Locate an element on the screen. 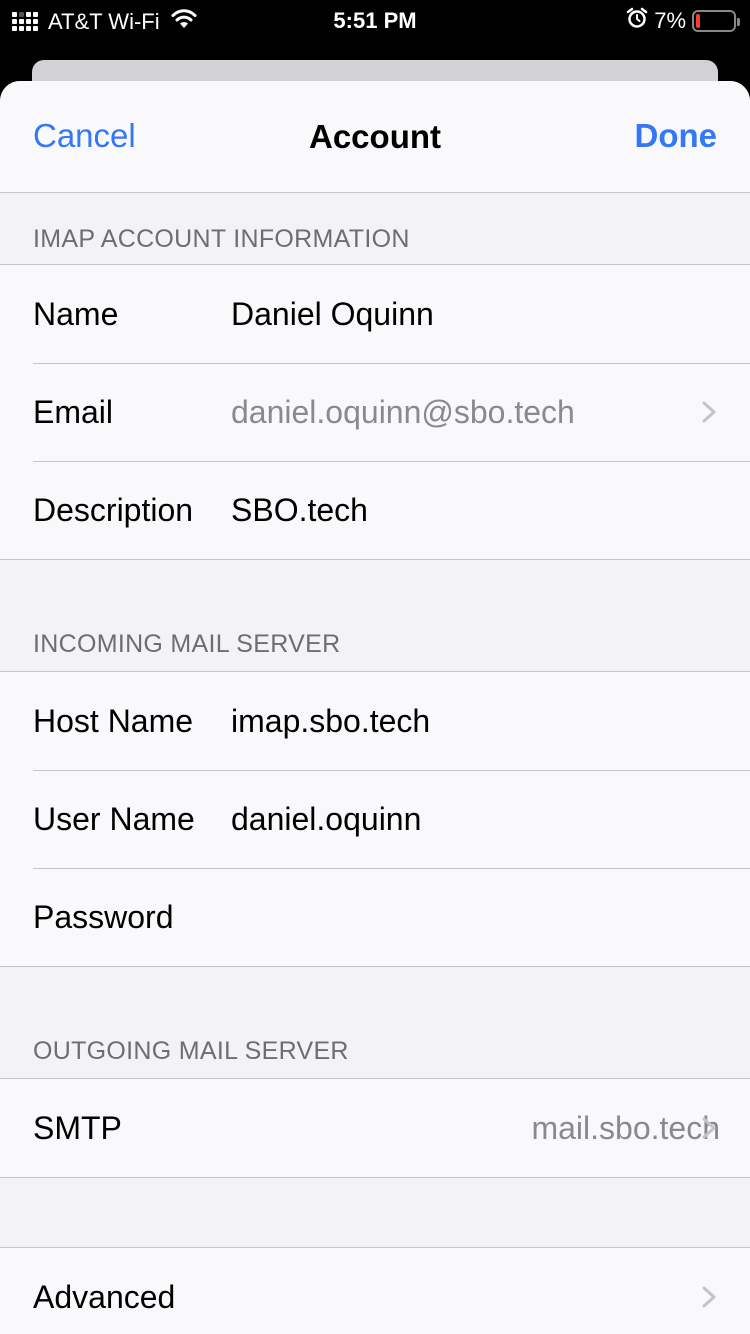 The height and width of the screenshot is (1334, 750). smtp-value: mail.sbo.tech is located at coordinates (625, 1127).